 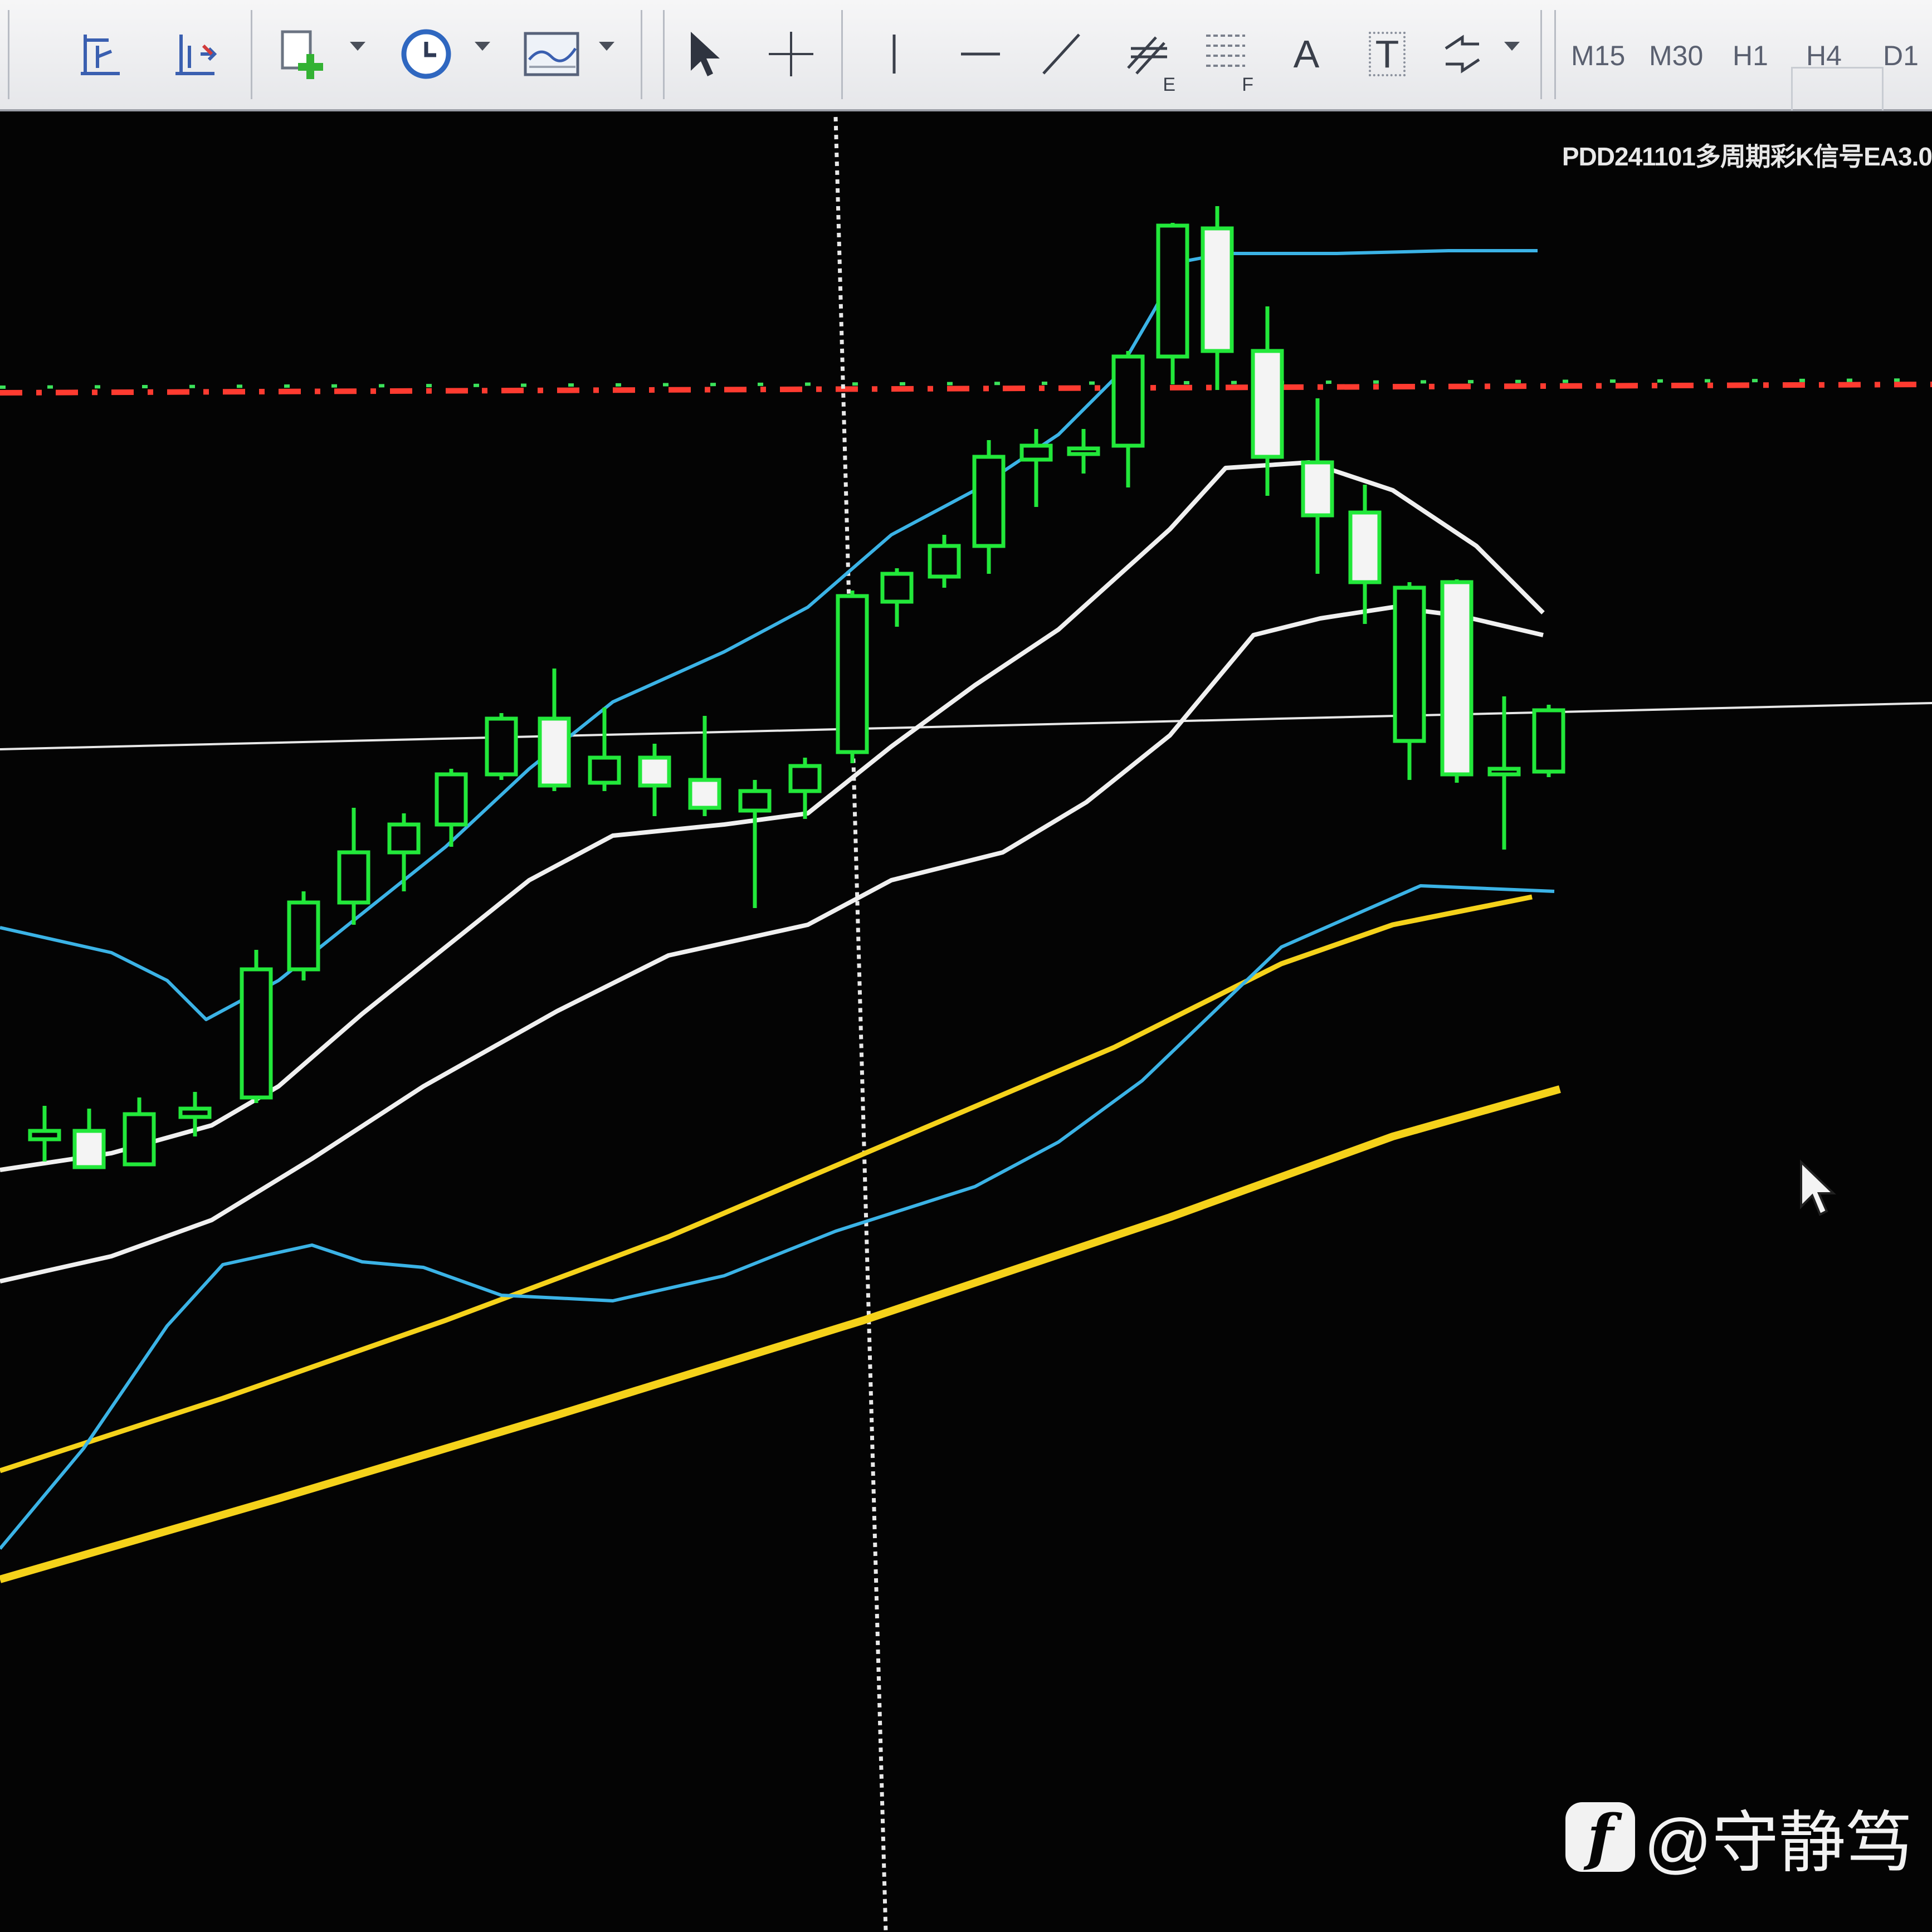 I want to click on timeframe-h4: H4, so click(x=1824, y=56).